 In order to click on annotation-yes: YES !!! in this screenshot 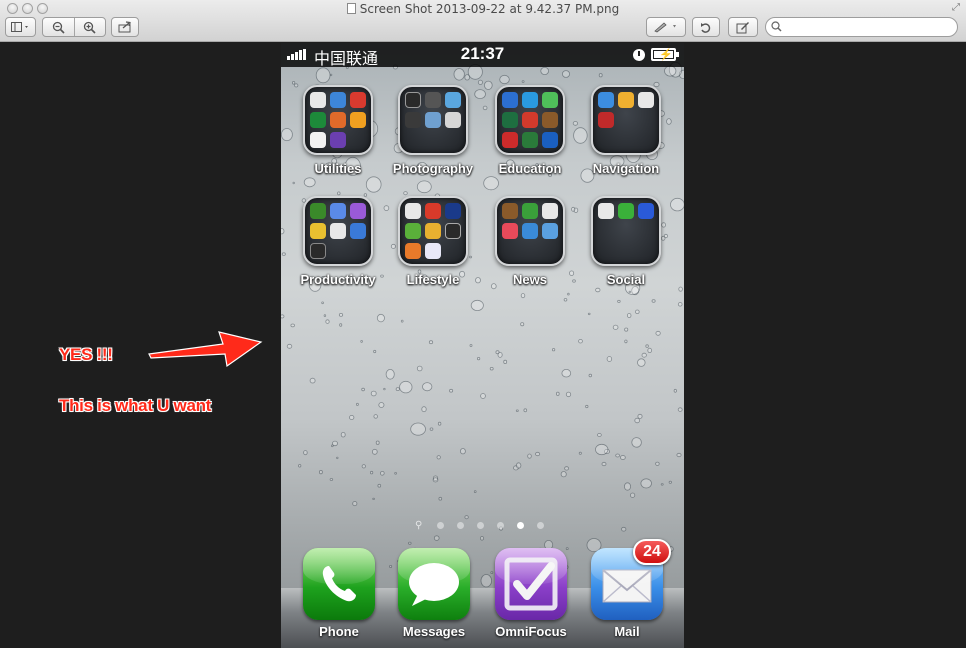, I will do `click(86, 354)`.